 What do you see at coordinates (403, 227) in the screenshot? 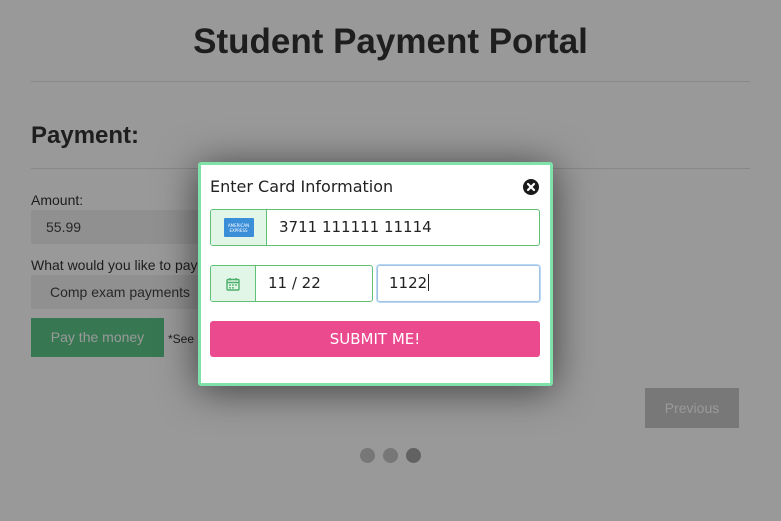
I see `card-number-input: 3711 111111 11114` at bounding box center [403, 227].